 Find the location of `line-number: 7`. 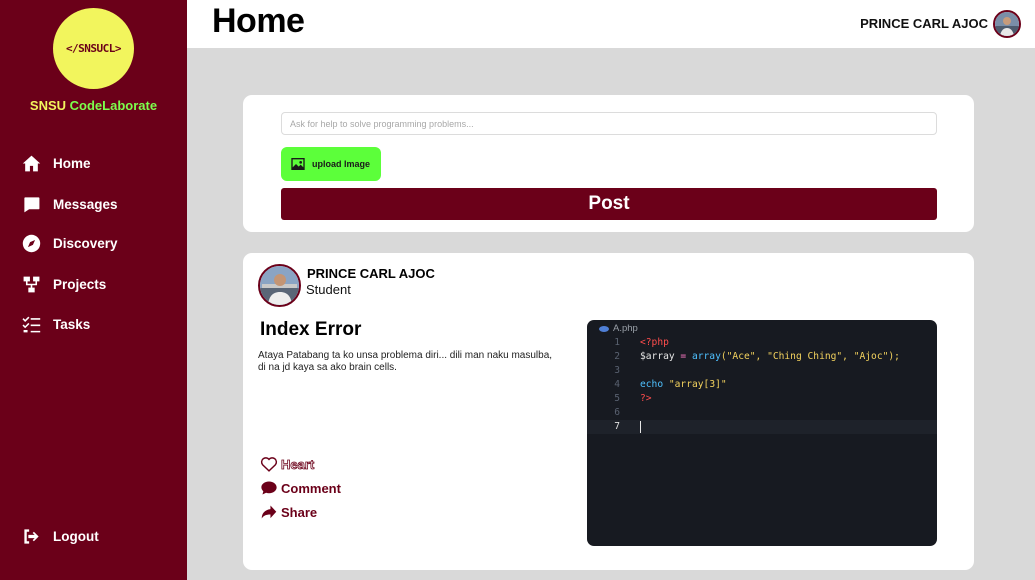

line-number: 7 is located at coordinates (617, 426).